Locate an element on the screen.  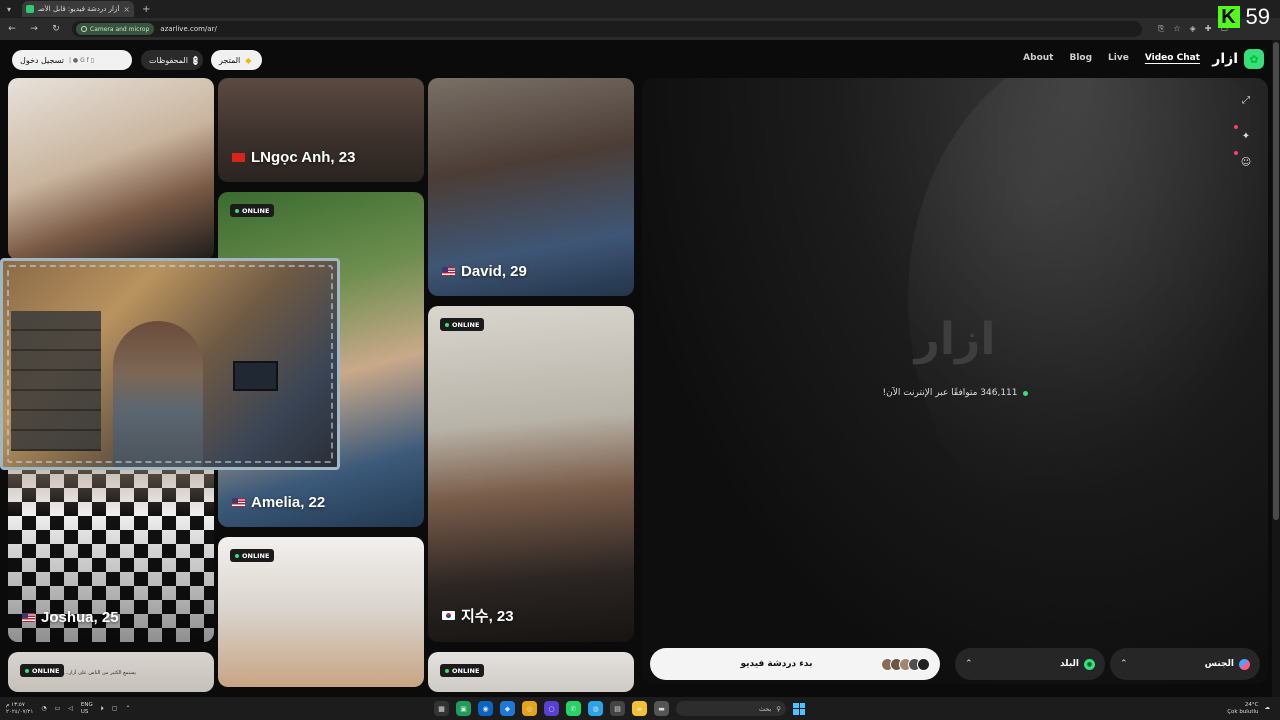
nav-video-chat: Video Chat is located at coordinates (1172, 58).